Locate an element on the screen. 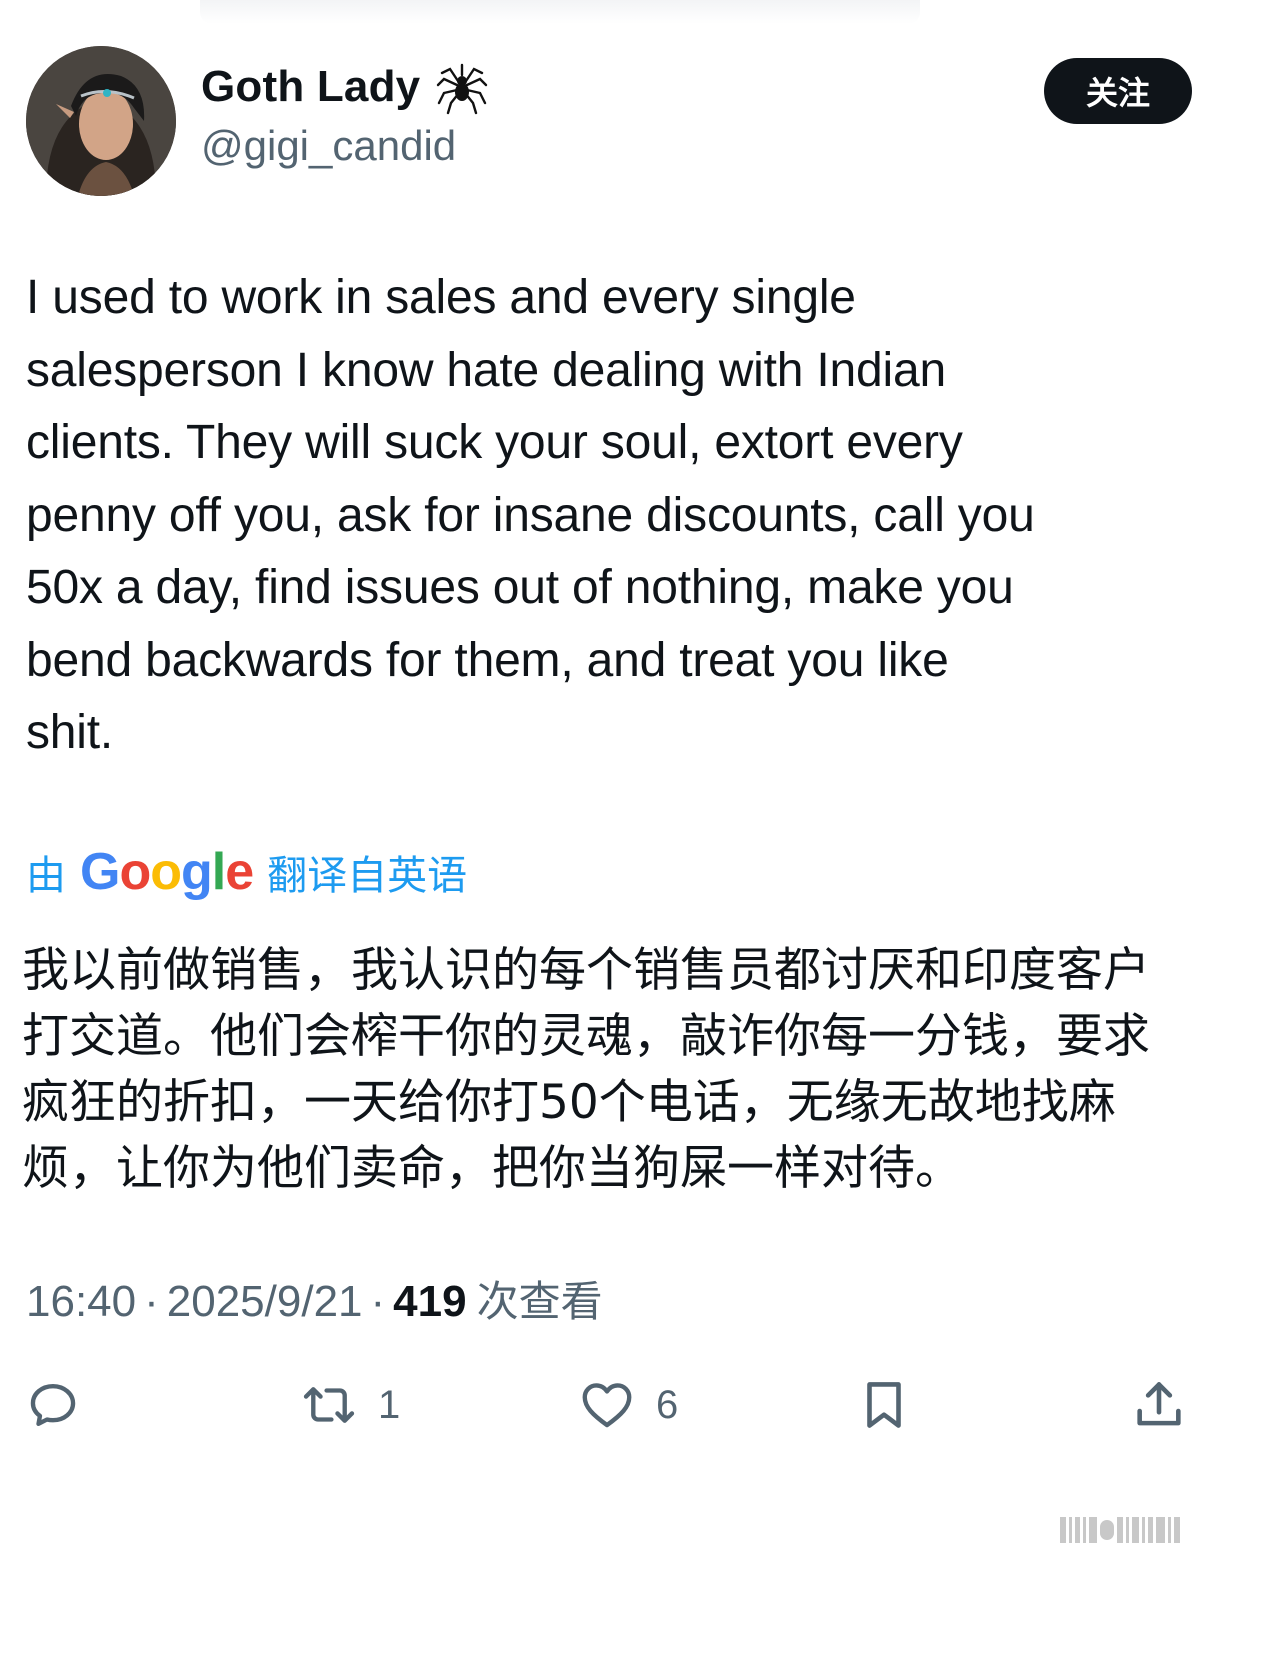  translation-attribution: 由 Google 翻译自英语 is located at coordinates (246, 872).